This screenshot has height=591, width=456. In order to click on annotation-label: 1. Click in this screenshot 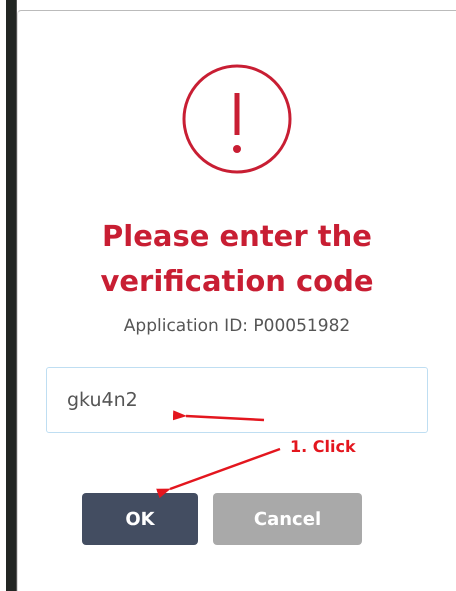, I will do `click(323, 446)`.